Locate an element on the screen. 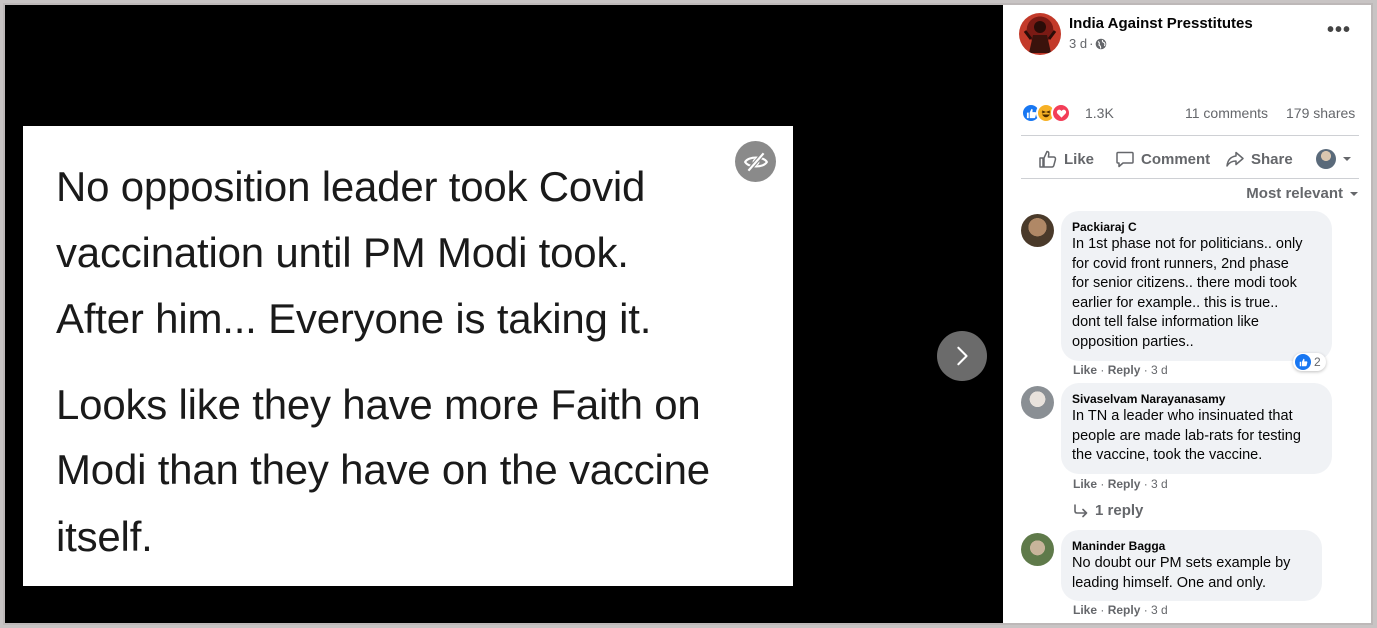 This screenshot has height=628, width=1377. comment-as-selector is located at coordinates (1334, 159).